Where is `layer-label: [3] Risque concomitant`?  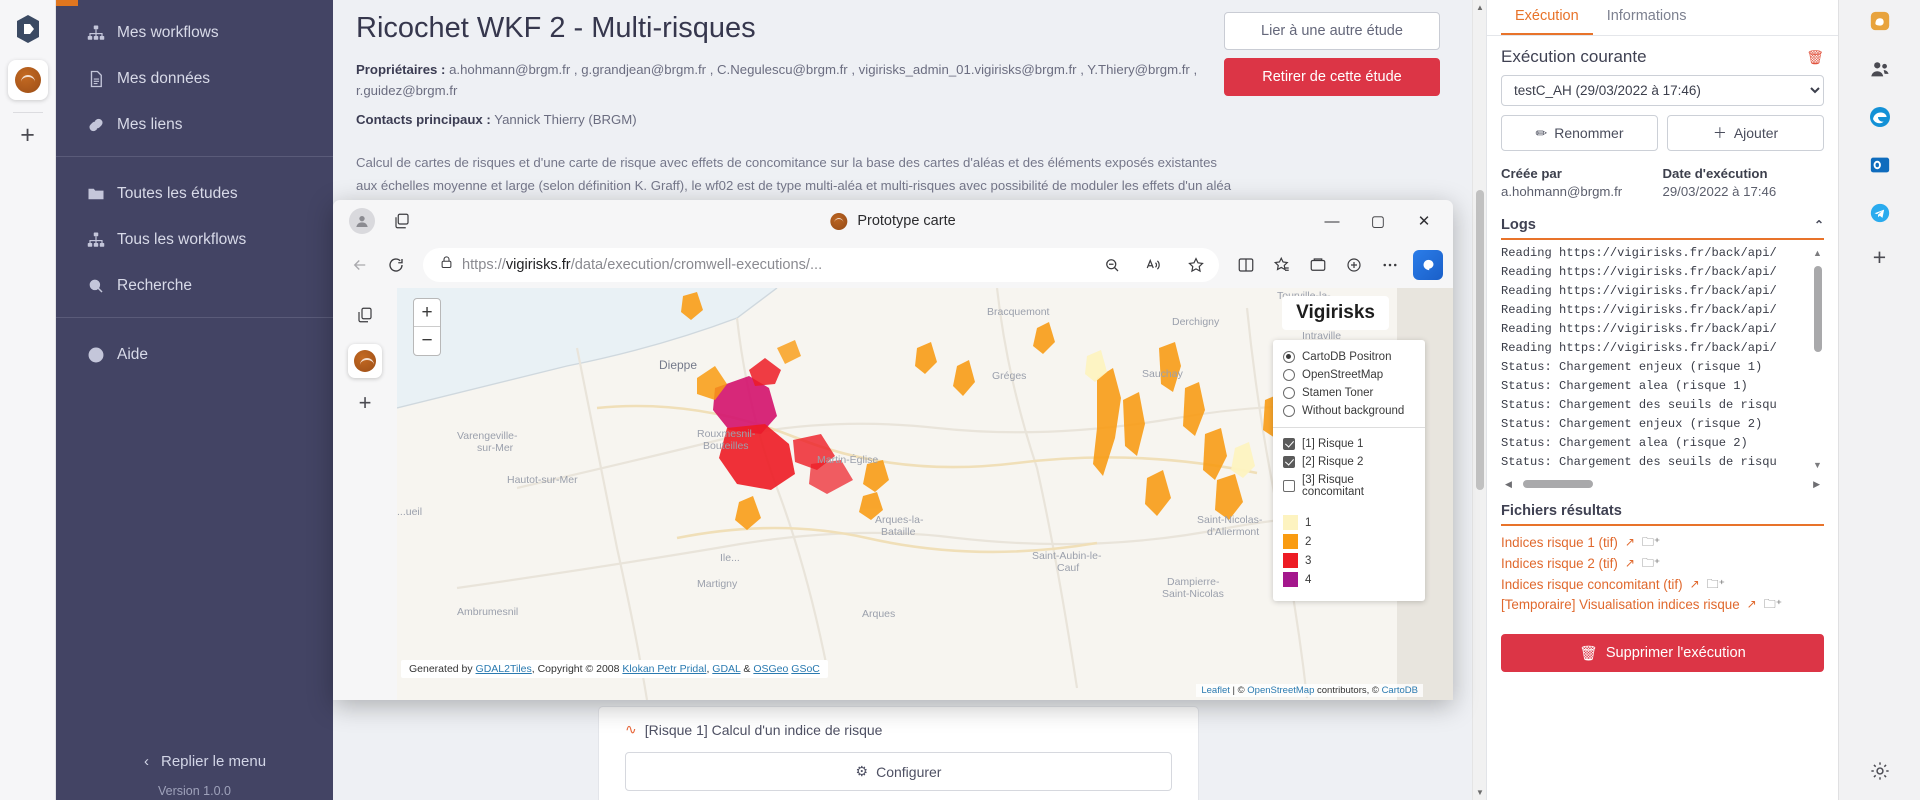 layer-label: [3] Risque concomitant is located at coordinates (1333, 486).